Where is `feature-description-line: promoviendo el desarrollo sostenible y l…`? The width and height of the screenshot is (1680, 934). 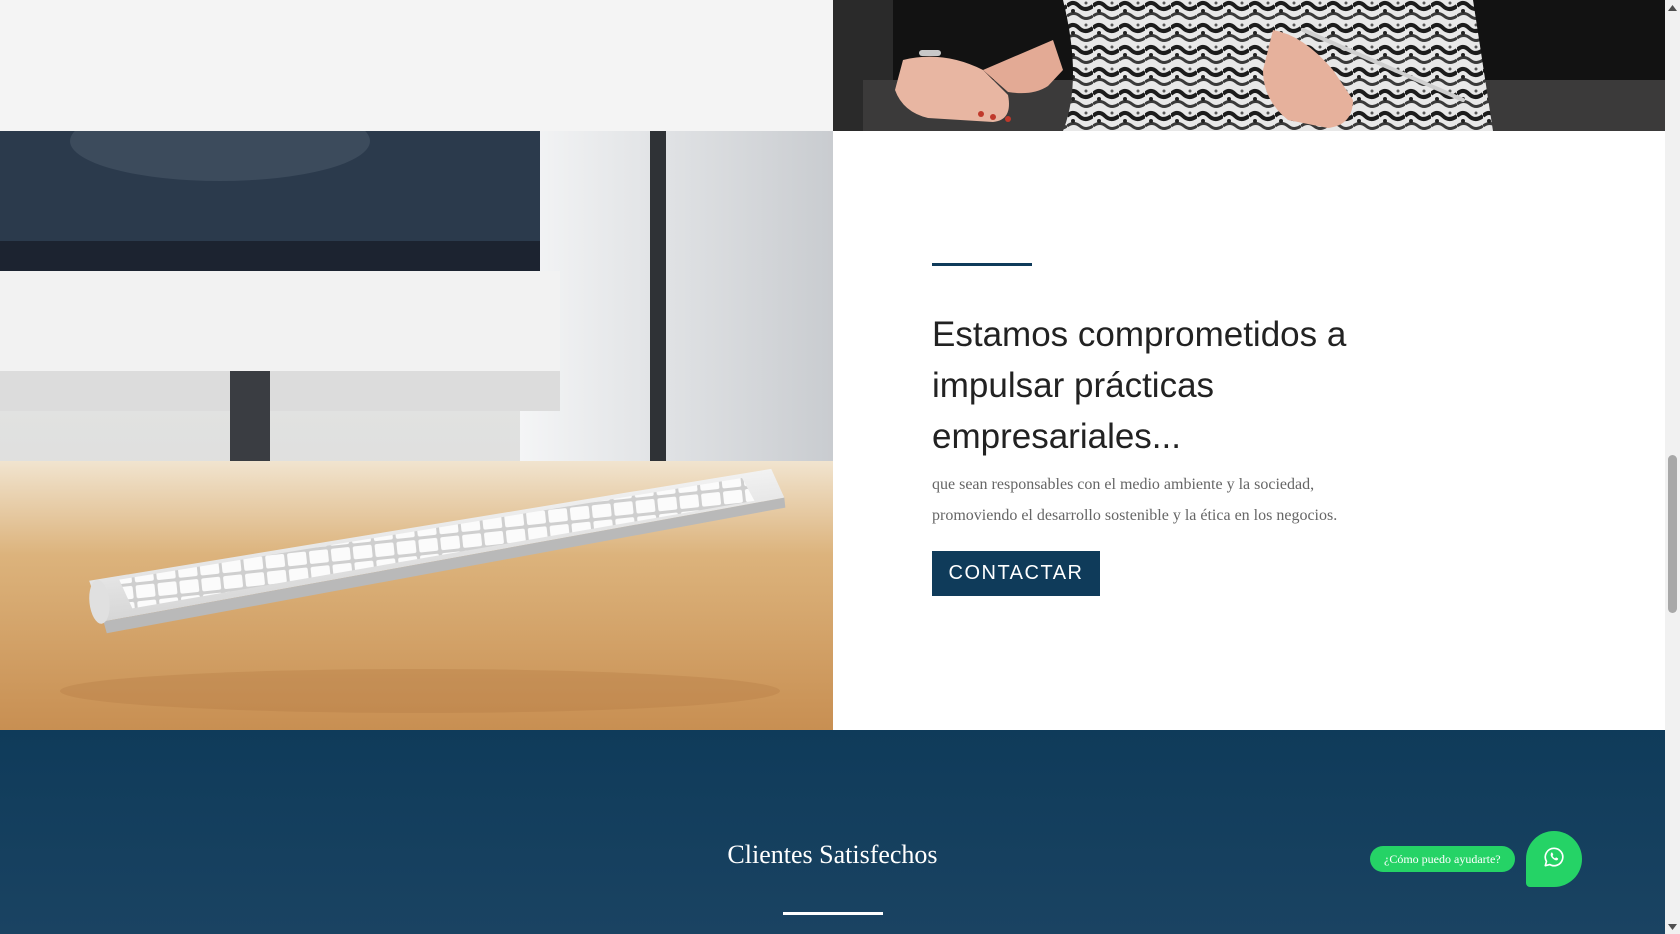
feature-description-line: promoviendo el desarrollo sostenible y l… is located at coordinates (1135, 515).